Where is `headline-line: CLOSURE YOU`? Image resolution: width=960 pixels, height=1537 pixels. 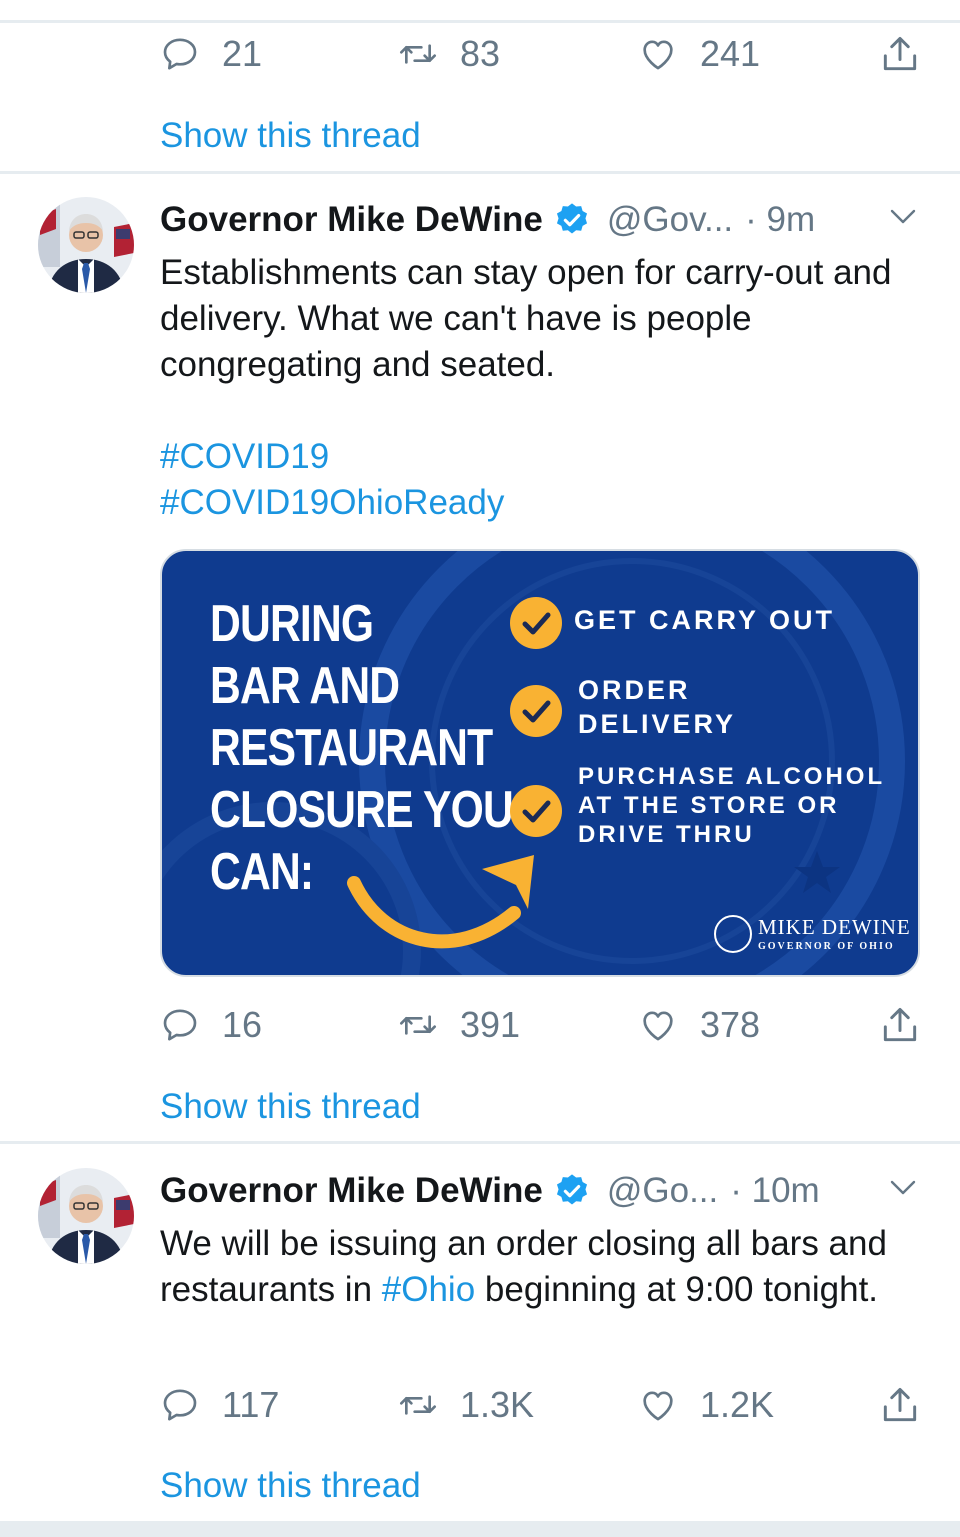 headline-line: CLOSURE YOU is located at coordinates (362, 810).